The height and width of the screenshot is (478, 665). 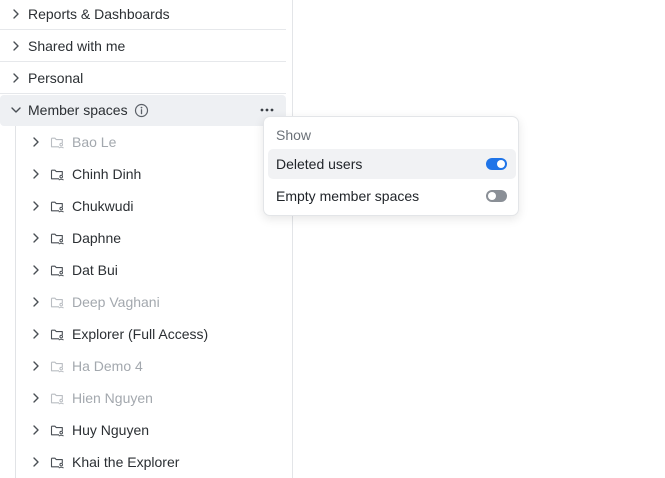 I want to click on section-shared-with-me: Shared with me, so click(x=143, y=46).